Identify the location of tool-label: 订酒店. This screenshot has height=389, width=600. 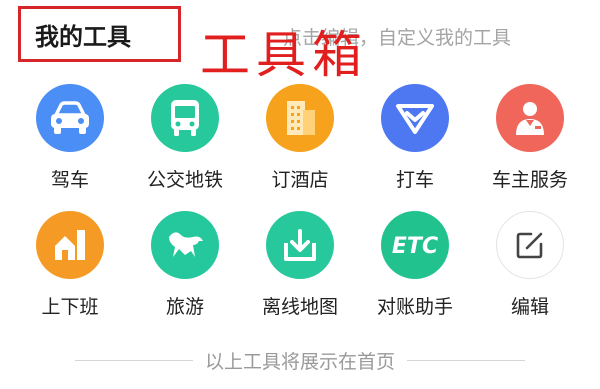
(300, 180).